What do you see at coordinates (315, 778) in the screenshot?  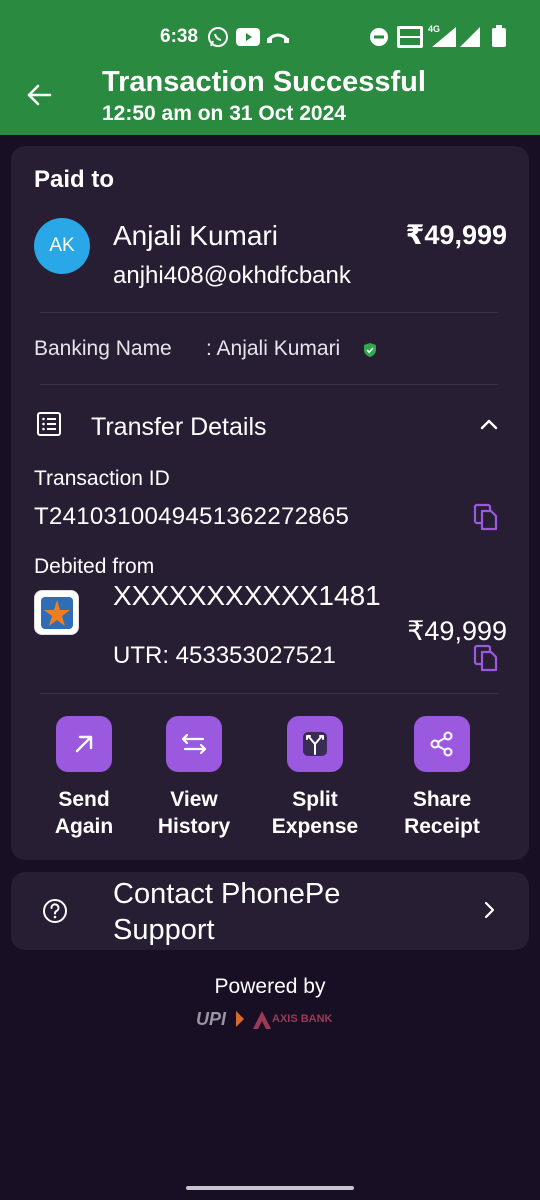 I see `split-expense-button: Split Expense` at bounding box center [315, 778].